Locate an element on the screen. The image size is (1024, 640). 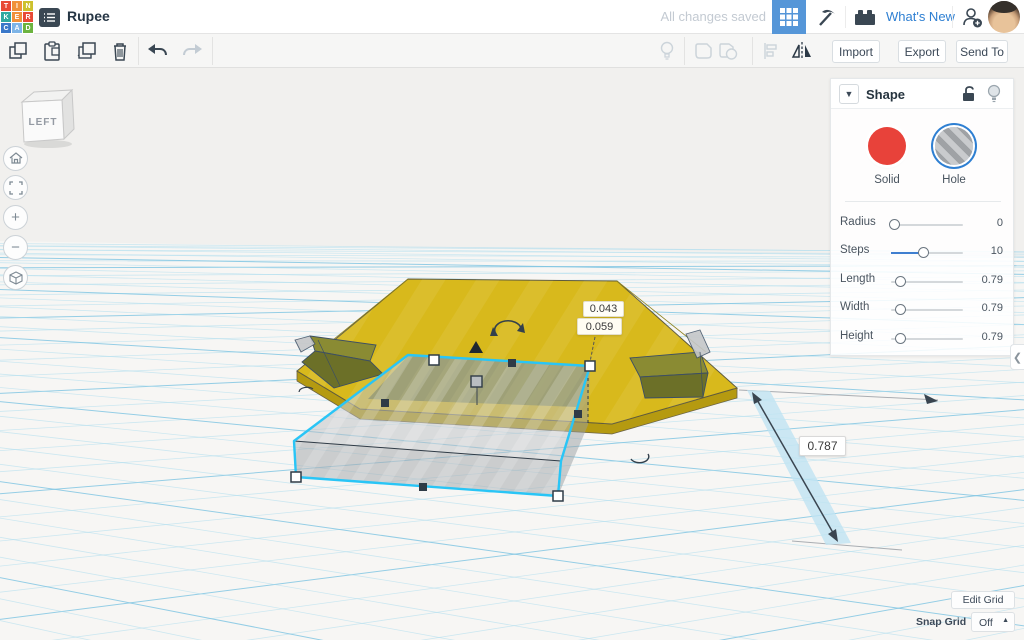
height-slider is located at coordinates (927, 338).